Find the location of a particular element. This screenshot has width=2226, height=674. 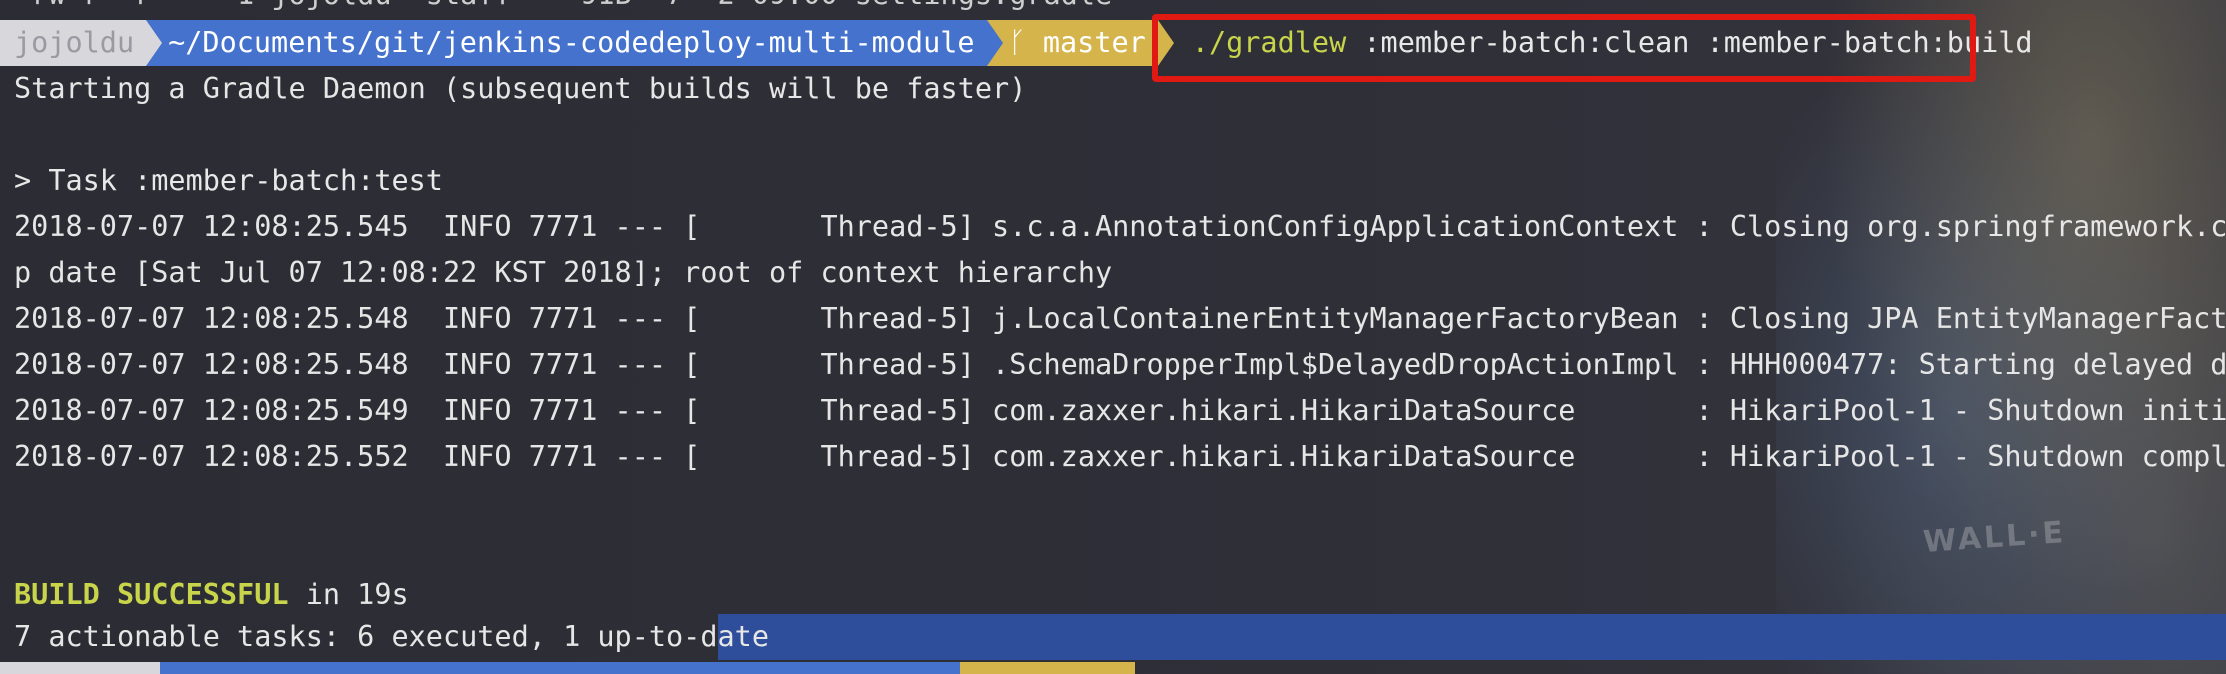

task-header-line: > Task :member-batch:test is located at coordinates (228, 180).